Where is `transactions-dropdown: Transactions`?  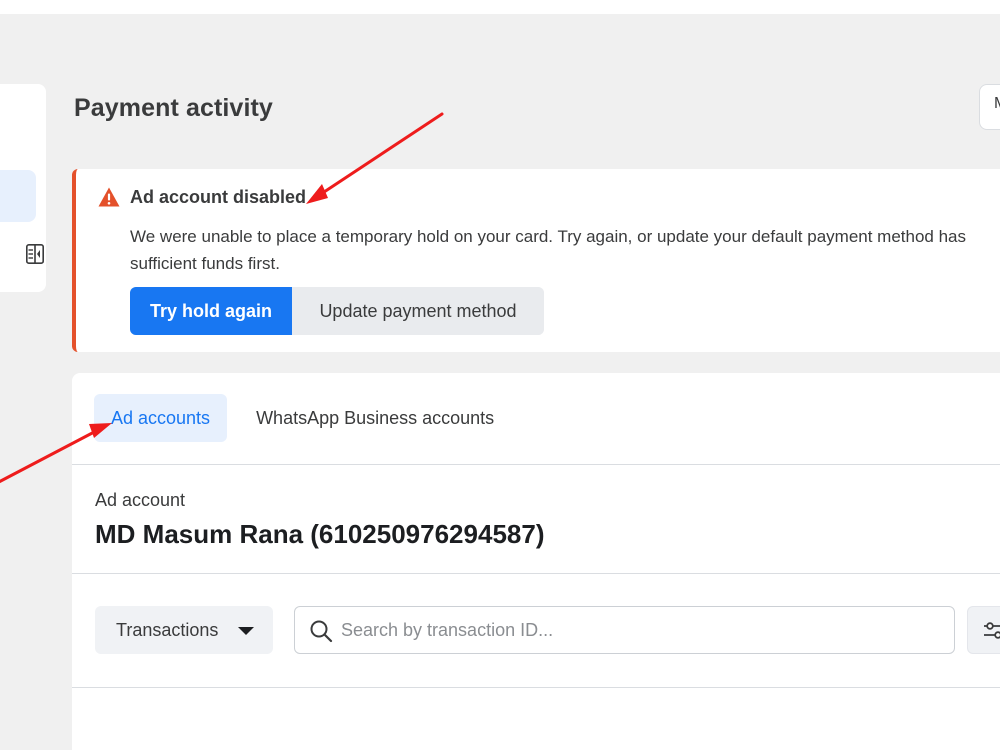 transactions-dropdown: Transactions is located at coordinates (184, 630).